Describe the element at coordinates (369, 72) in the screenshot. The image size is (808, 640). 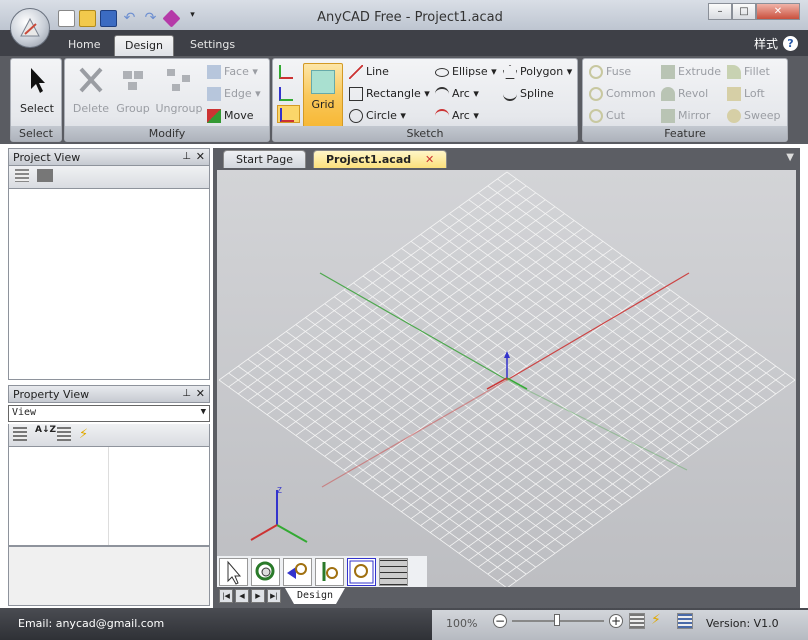
I see `line-button: Line` at that location.